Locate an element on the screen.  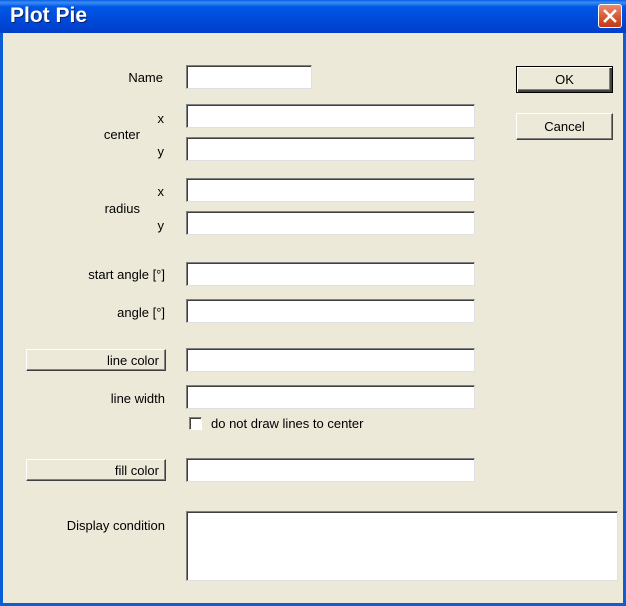
center-y-input is located at coordinates (330, 149).